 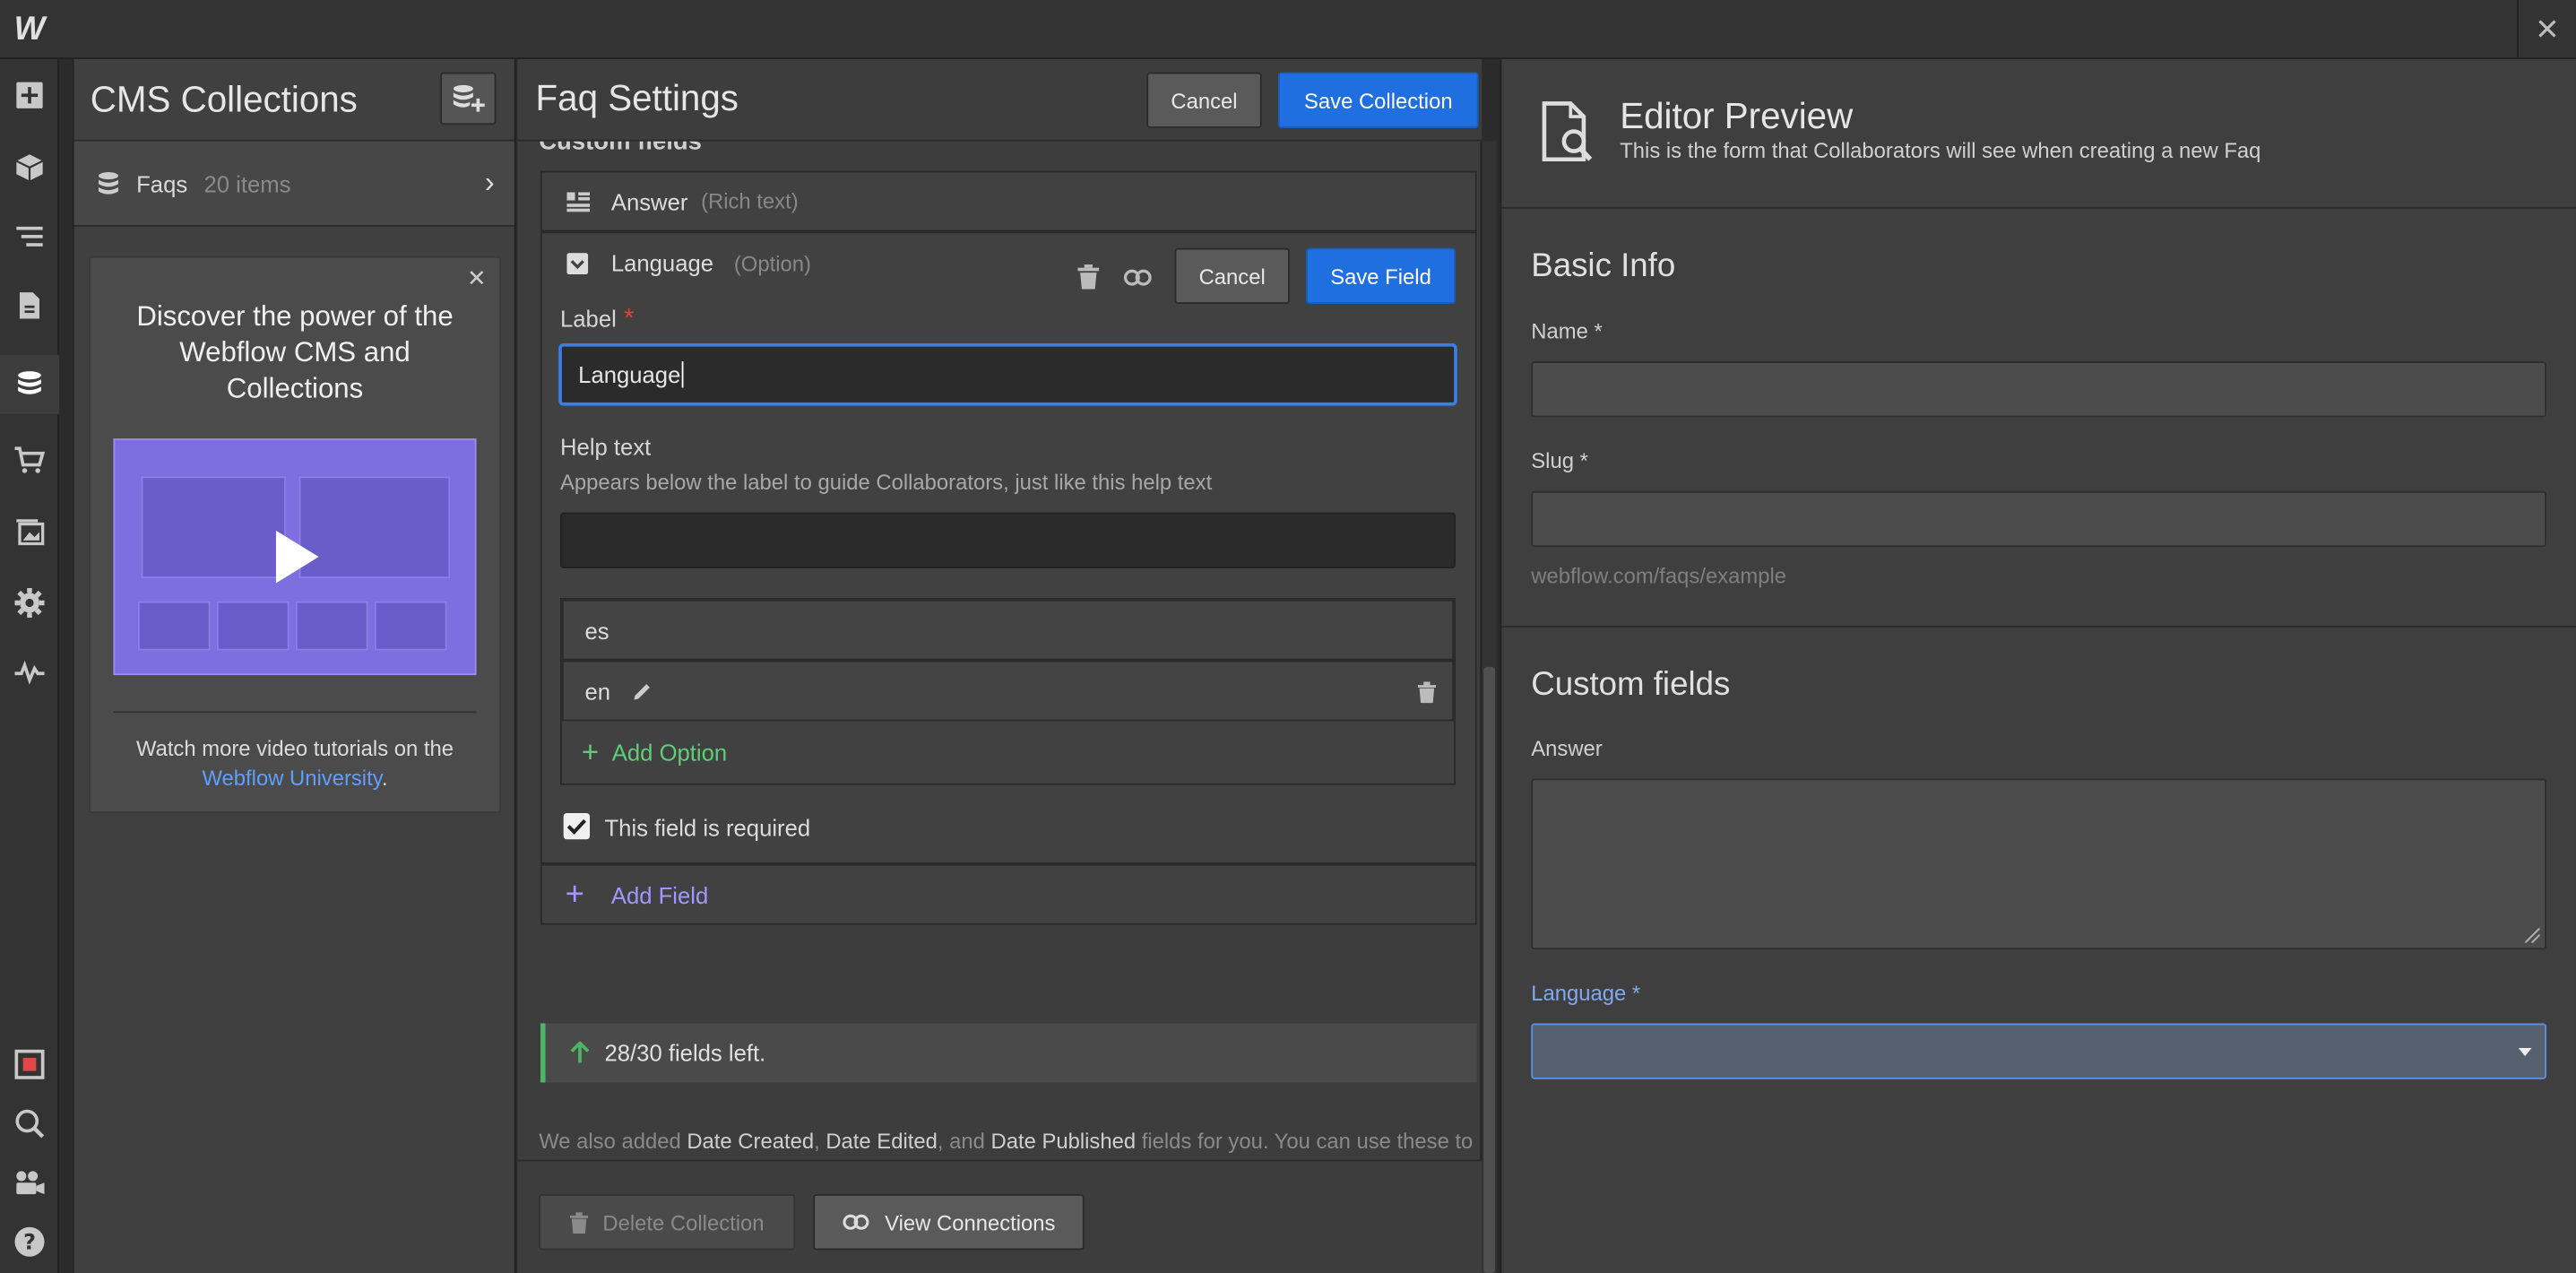 I want to click on navigator-icon, so click(x=29, y=236).